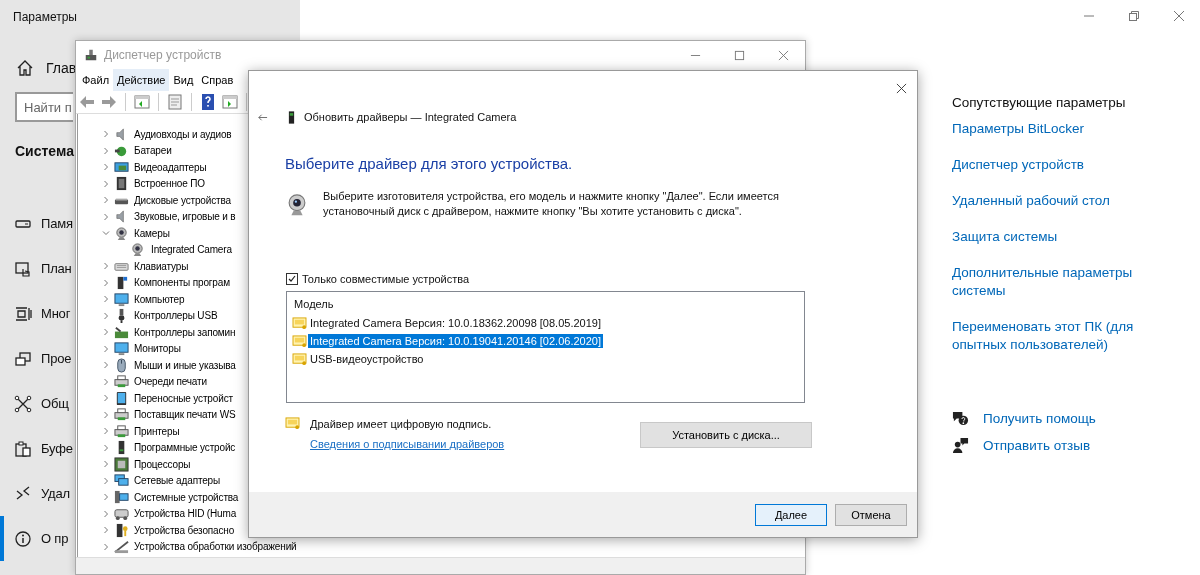 This screenshot has width=1200, height=575. Describe the element at coordinates (292, 279) in the screenshot. I see `checkbox` at that location.